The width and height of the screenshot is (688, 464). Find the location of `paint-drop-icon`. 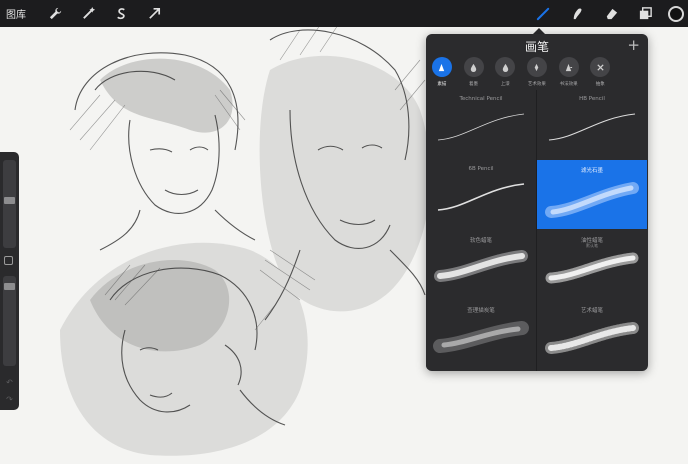

paint-drop-icon is located at coordinates (505, 67).